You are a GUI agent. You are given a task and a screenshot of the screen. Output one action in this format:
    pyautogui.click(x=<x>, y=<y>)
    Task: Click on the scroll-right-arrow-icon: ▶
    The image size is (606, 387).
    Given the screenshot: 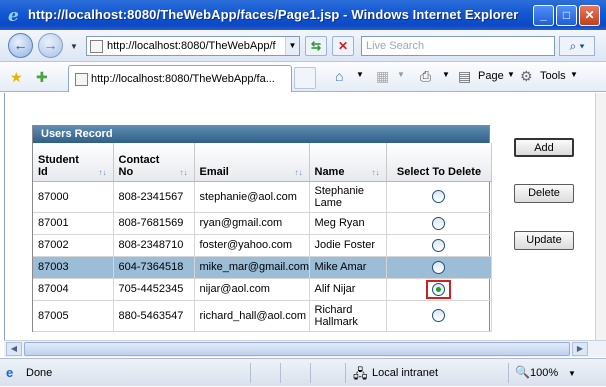 What is the action you would take?
    pyautogui.click(x=580, y=349)
    